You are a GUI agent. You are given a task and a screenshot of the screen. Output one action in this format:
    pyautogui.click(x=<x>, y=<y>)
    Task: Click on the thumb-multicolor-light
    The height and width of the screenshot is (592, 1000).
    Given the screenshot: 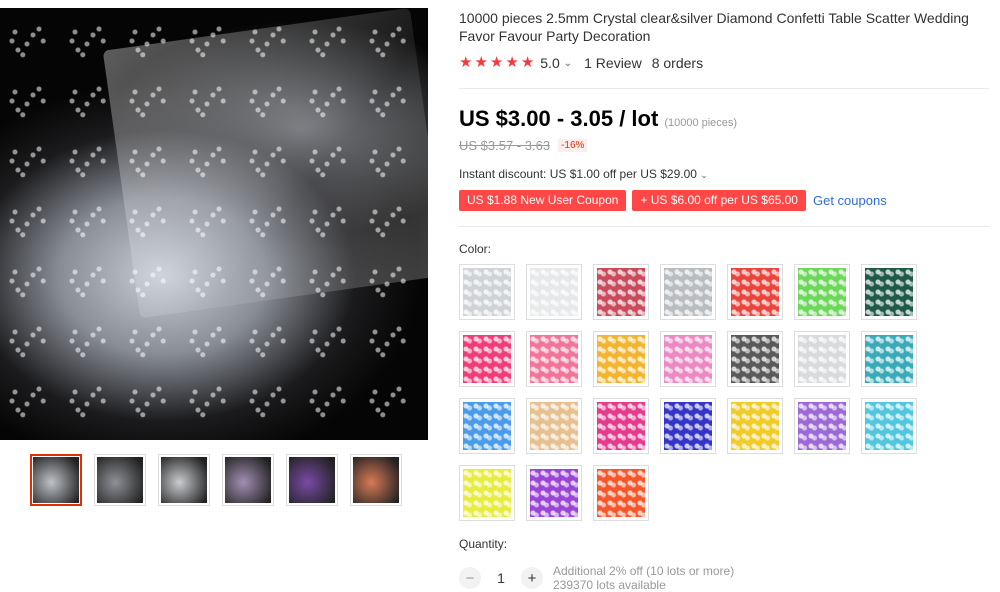 What is the action you would take?
    pyautogui.click(x=376, y=480)
    